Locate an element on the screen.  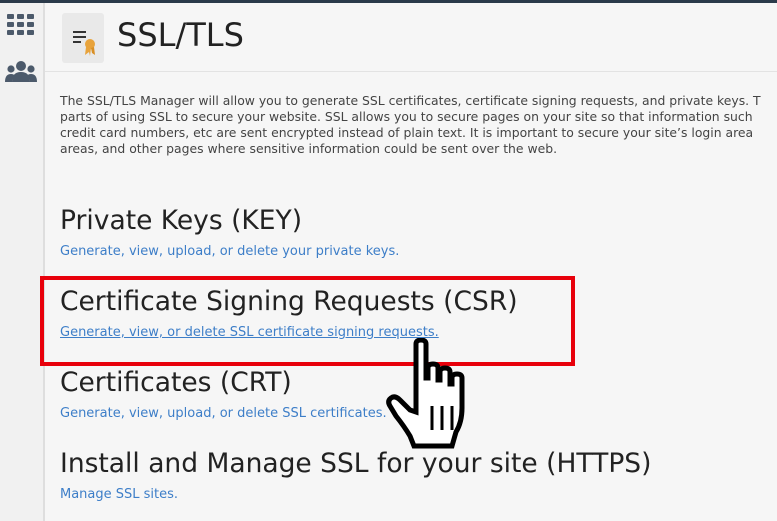
page-header: SSL/TLS is located at coordinates (411, 37).